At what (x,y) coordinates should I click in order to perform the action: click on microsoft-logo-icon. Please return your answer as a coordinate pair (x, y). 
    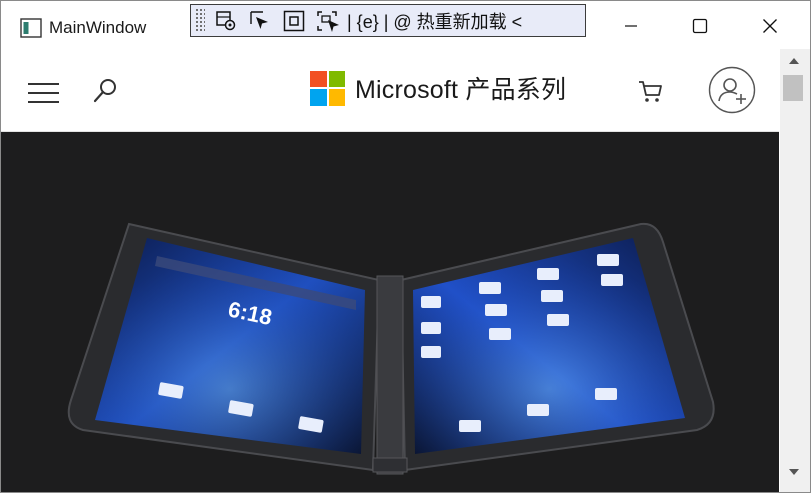
    Looking at the image, I should click on (327, 88).